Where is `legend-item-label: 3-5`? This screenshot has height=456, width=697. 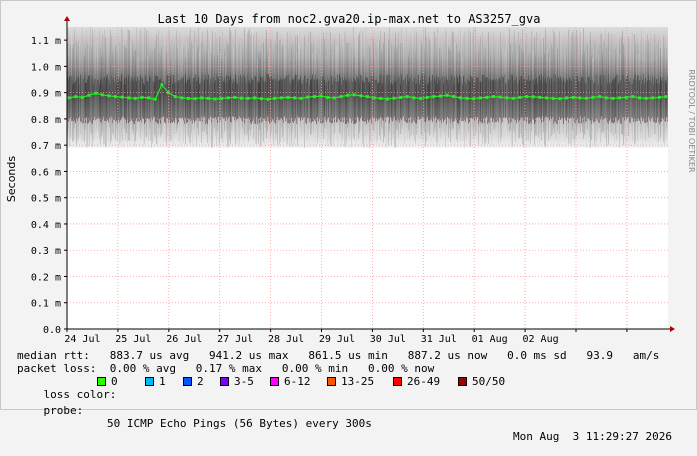 legend-item-label: 3-5 is located at coordinates (244, 381).